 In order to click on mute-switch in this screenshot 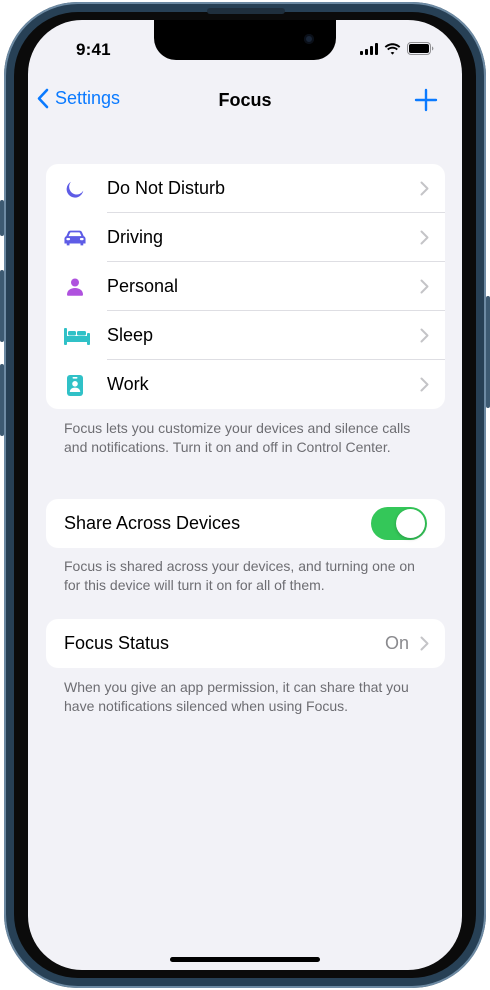, I will do `click(2, 218)`.